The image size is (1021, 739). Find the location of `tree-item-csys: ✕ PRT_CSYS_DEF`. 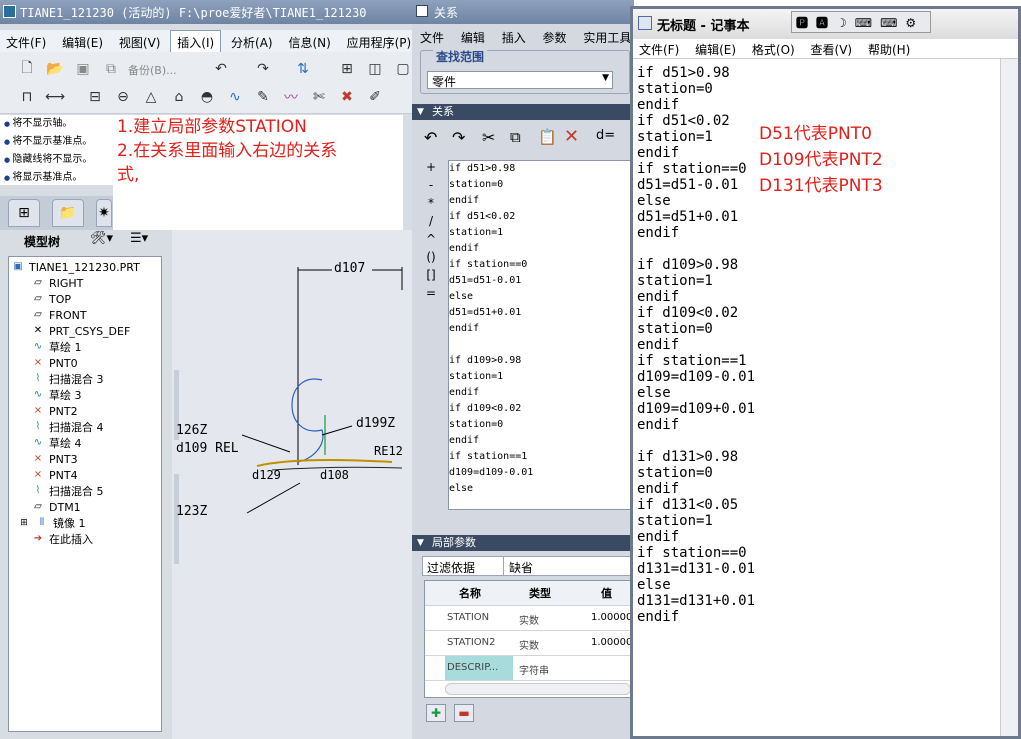

tree-item-csys: ✕ PRT_CSYS_DEF is located at coordinates (81, 331).